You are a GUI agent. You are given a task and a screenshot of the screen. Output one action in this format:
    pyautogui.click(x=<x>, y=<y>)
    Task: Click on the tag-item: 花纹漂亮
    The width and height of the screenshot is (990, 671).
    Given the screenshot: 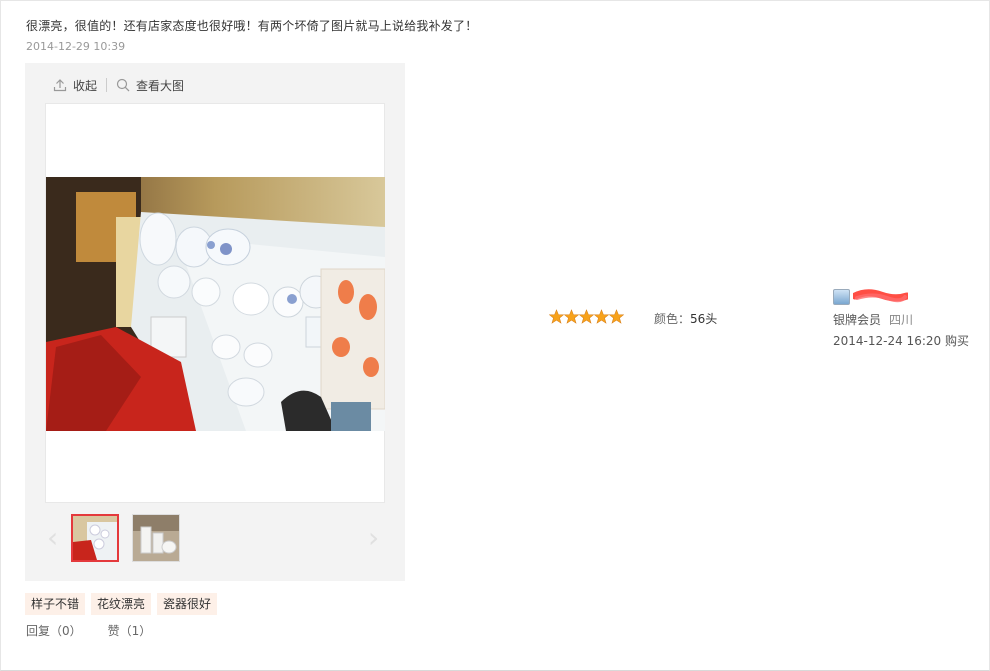 What is the action you would take?
    pyautogui.click(x=121, y=604)
    